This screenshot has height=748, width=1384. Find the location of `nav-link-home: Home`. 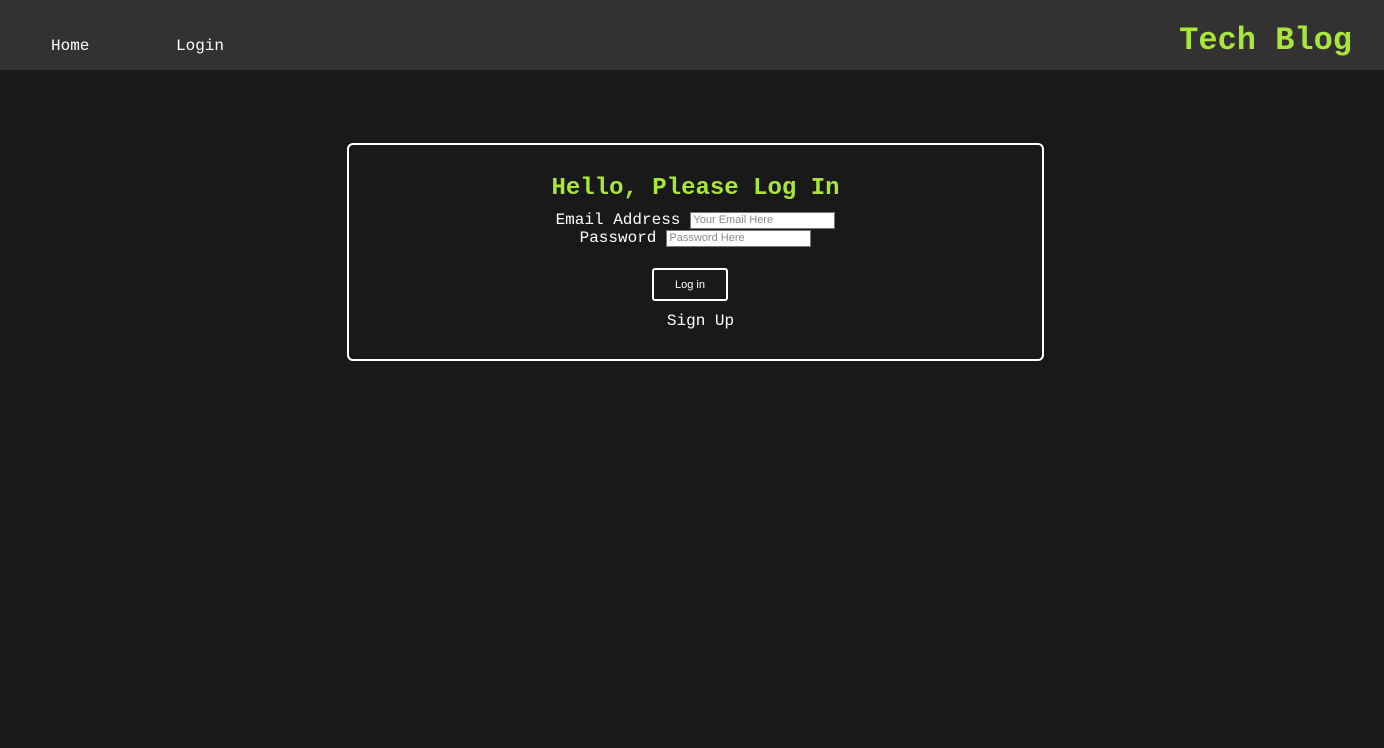

nav-link-home: Home is located at coordinates (70, 46).